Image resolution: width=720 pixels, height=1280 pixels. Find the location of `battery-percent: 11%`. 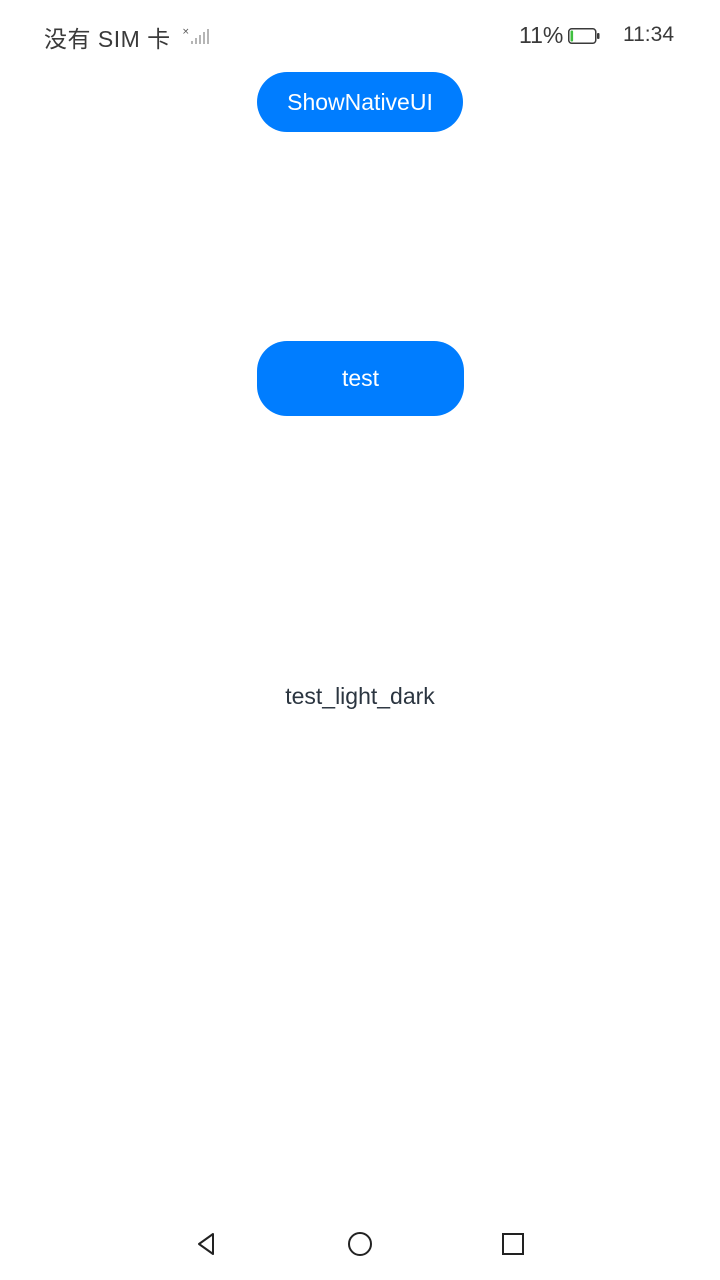

battery-percent: 11% is located at coordinates (541, 35).